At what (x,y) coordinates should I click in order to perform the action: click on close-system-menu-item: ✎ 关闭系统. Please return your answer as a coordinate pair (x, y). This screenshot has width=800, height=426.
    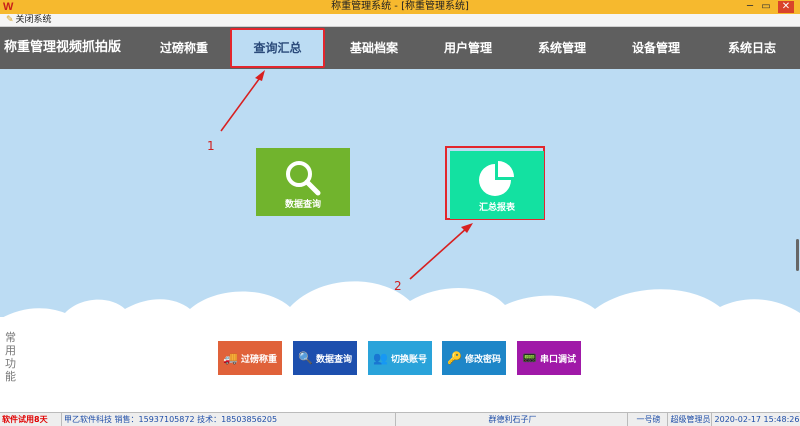
    Looking at the image, I should click on (29, 20).